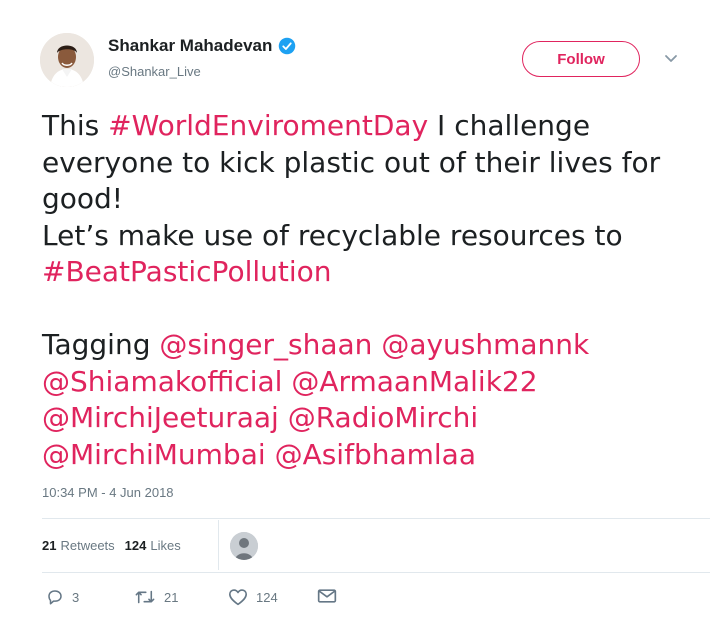 The image size is (720, 620). I want to click on display-name: Shankar Mahadevan, so click(202, 46).